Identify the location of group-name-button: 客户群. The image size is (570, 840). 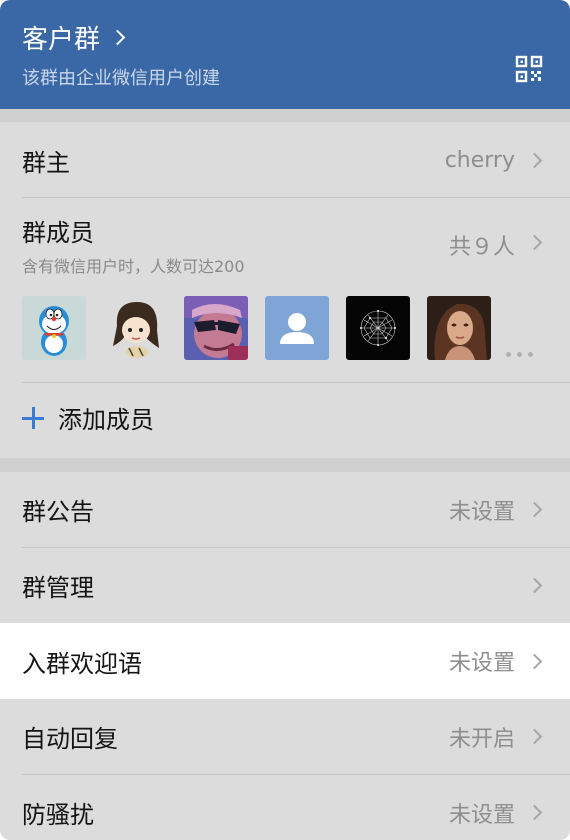
(74, 37).